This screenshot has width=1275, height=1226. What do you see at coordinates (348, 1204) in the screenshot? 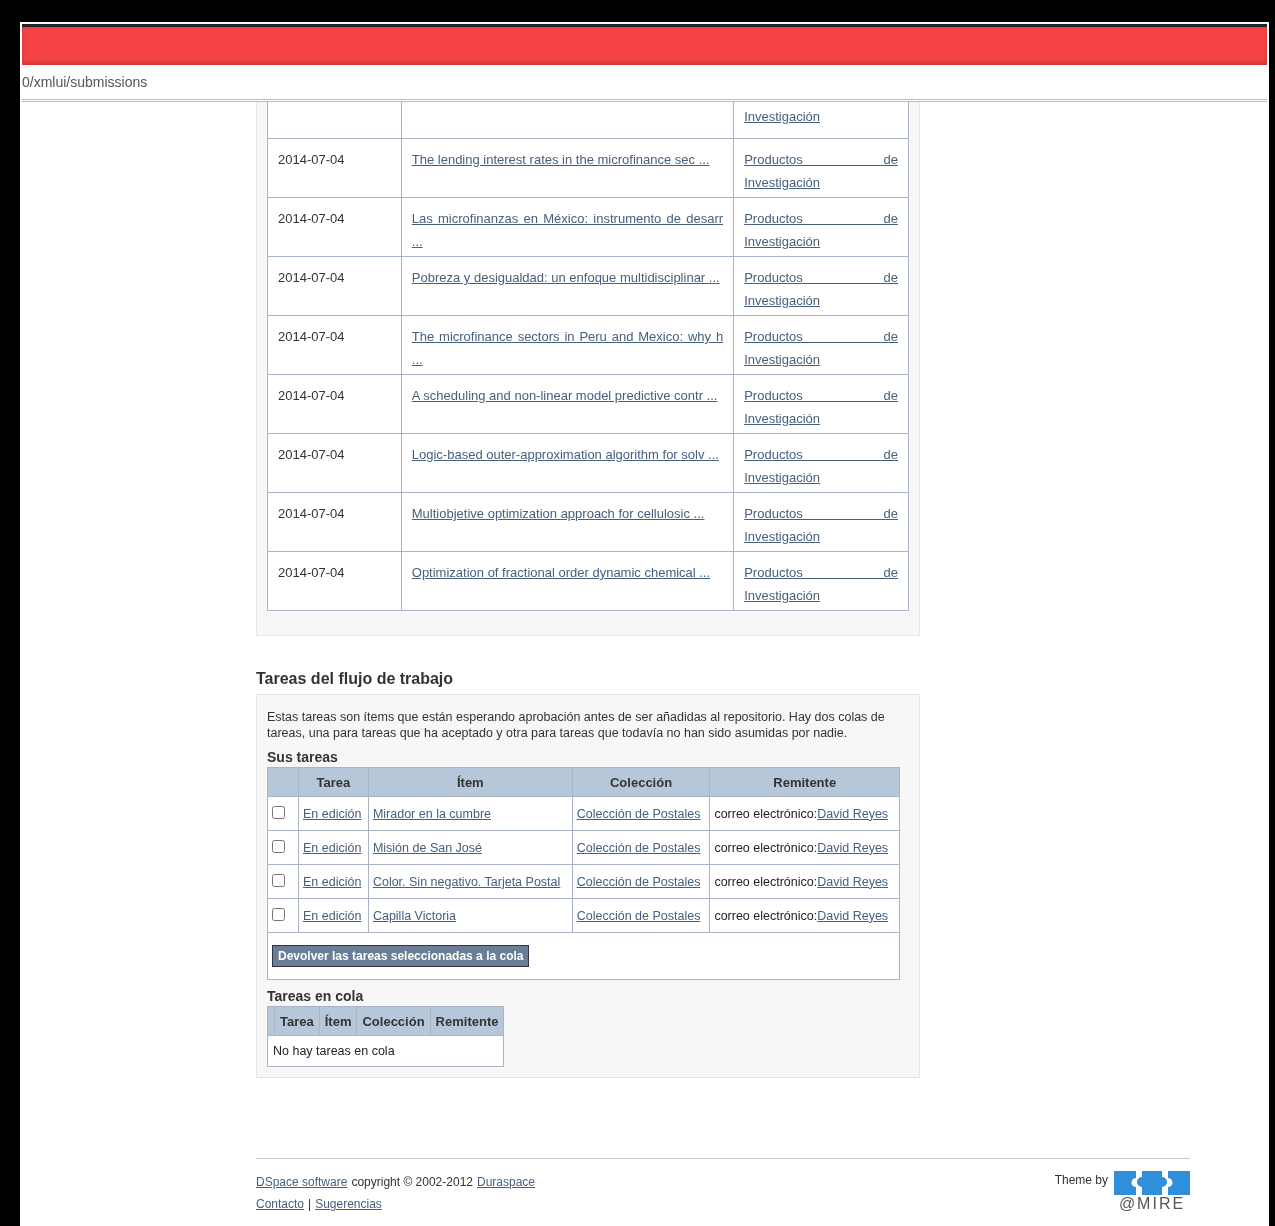
I see `feedback-link: Sugerencias` at bounding box center [348, 1204].